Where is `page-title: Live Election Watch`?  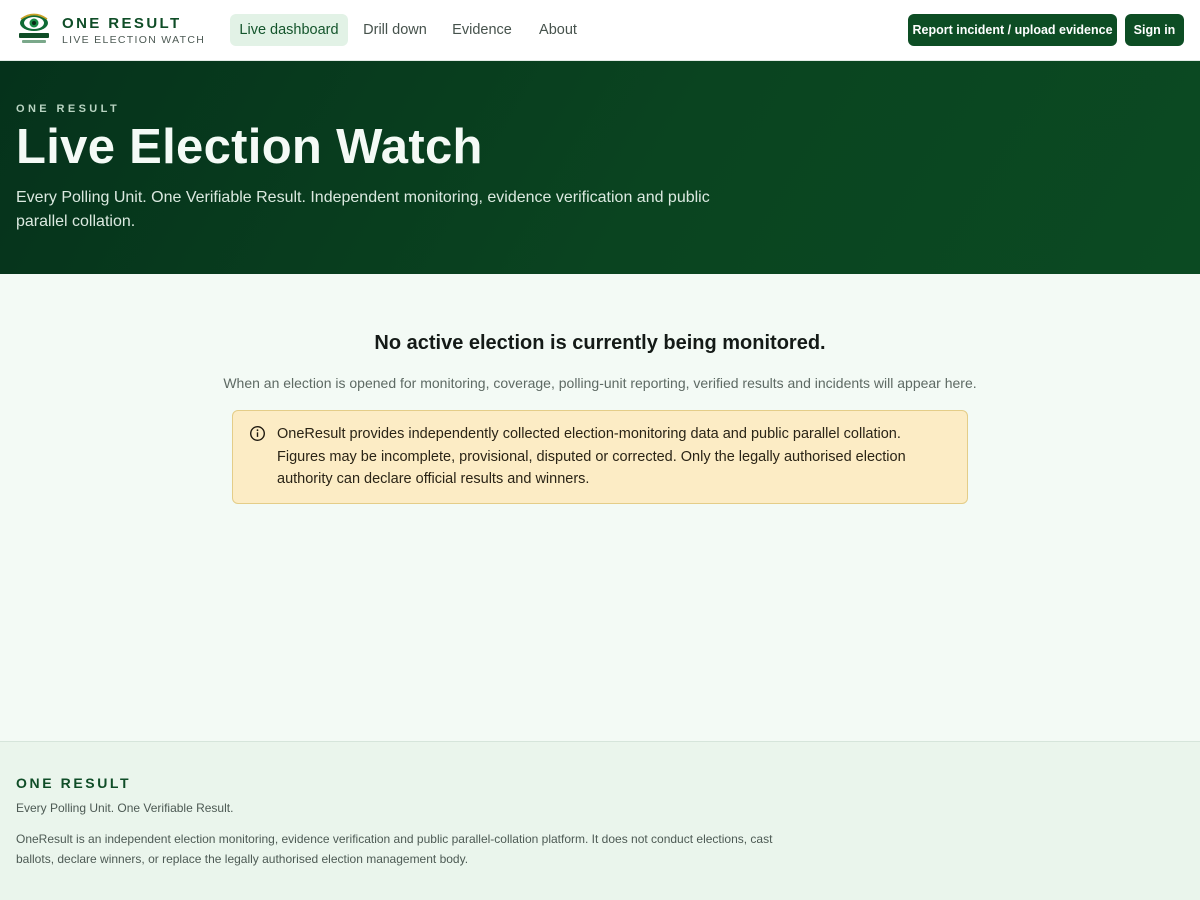
page-title: Live Election Watch is located at coordinates (249, 147).